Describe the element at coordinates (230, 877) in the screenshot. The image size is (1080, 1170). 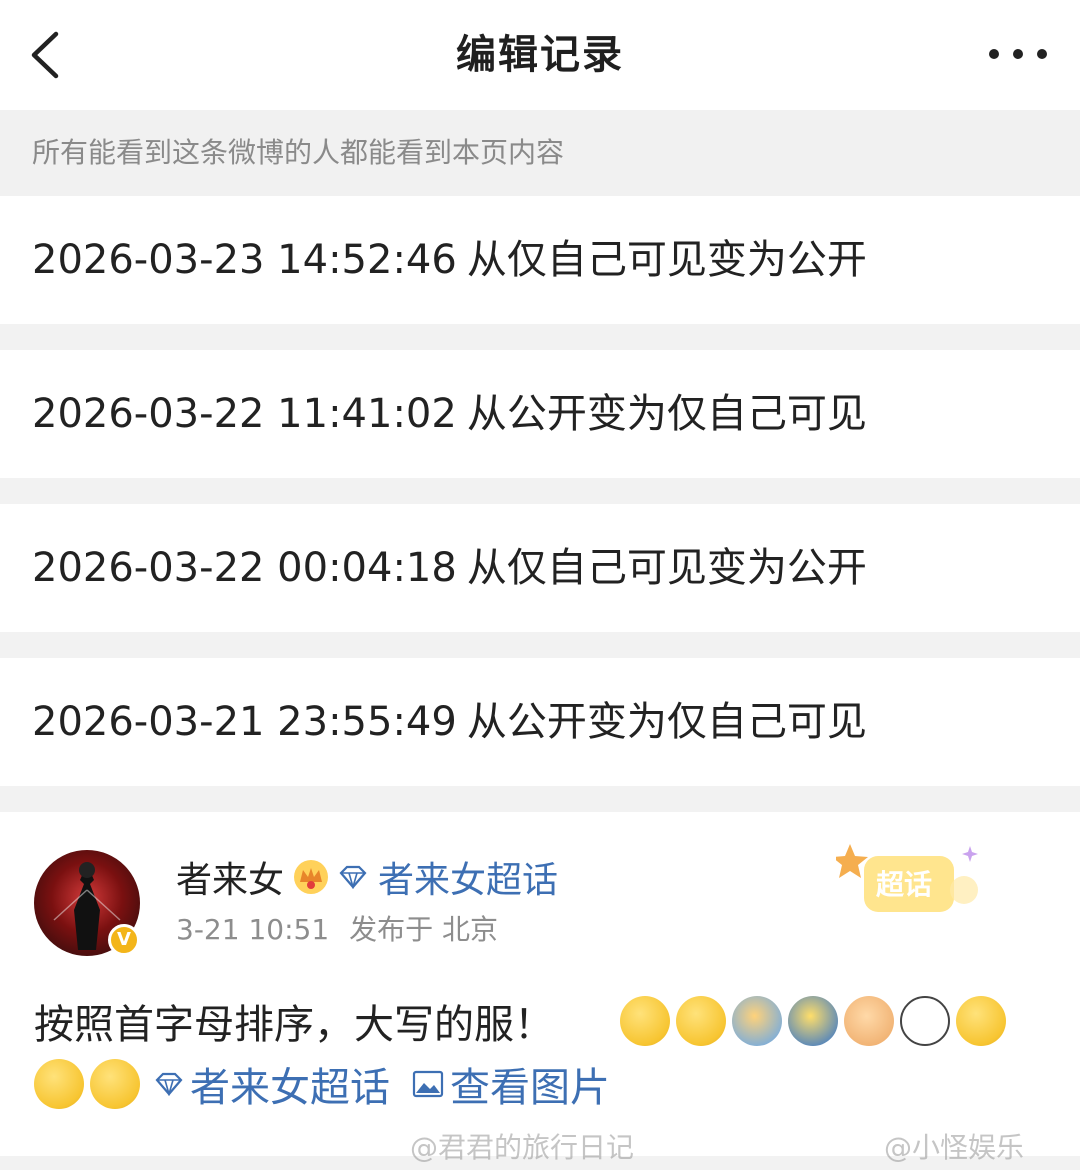
I see `author-name: 者来女` at that location.